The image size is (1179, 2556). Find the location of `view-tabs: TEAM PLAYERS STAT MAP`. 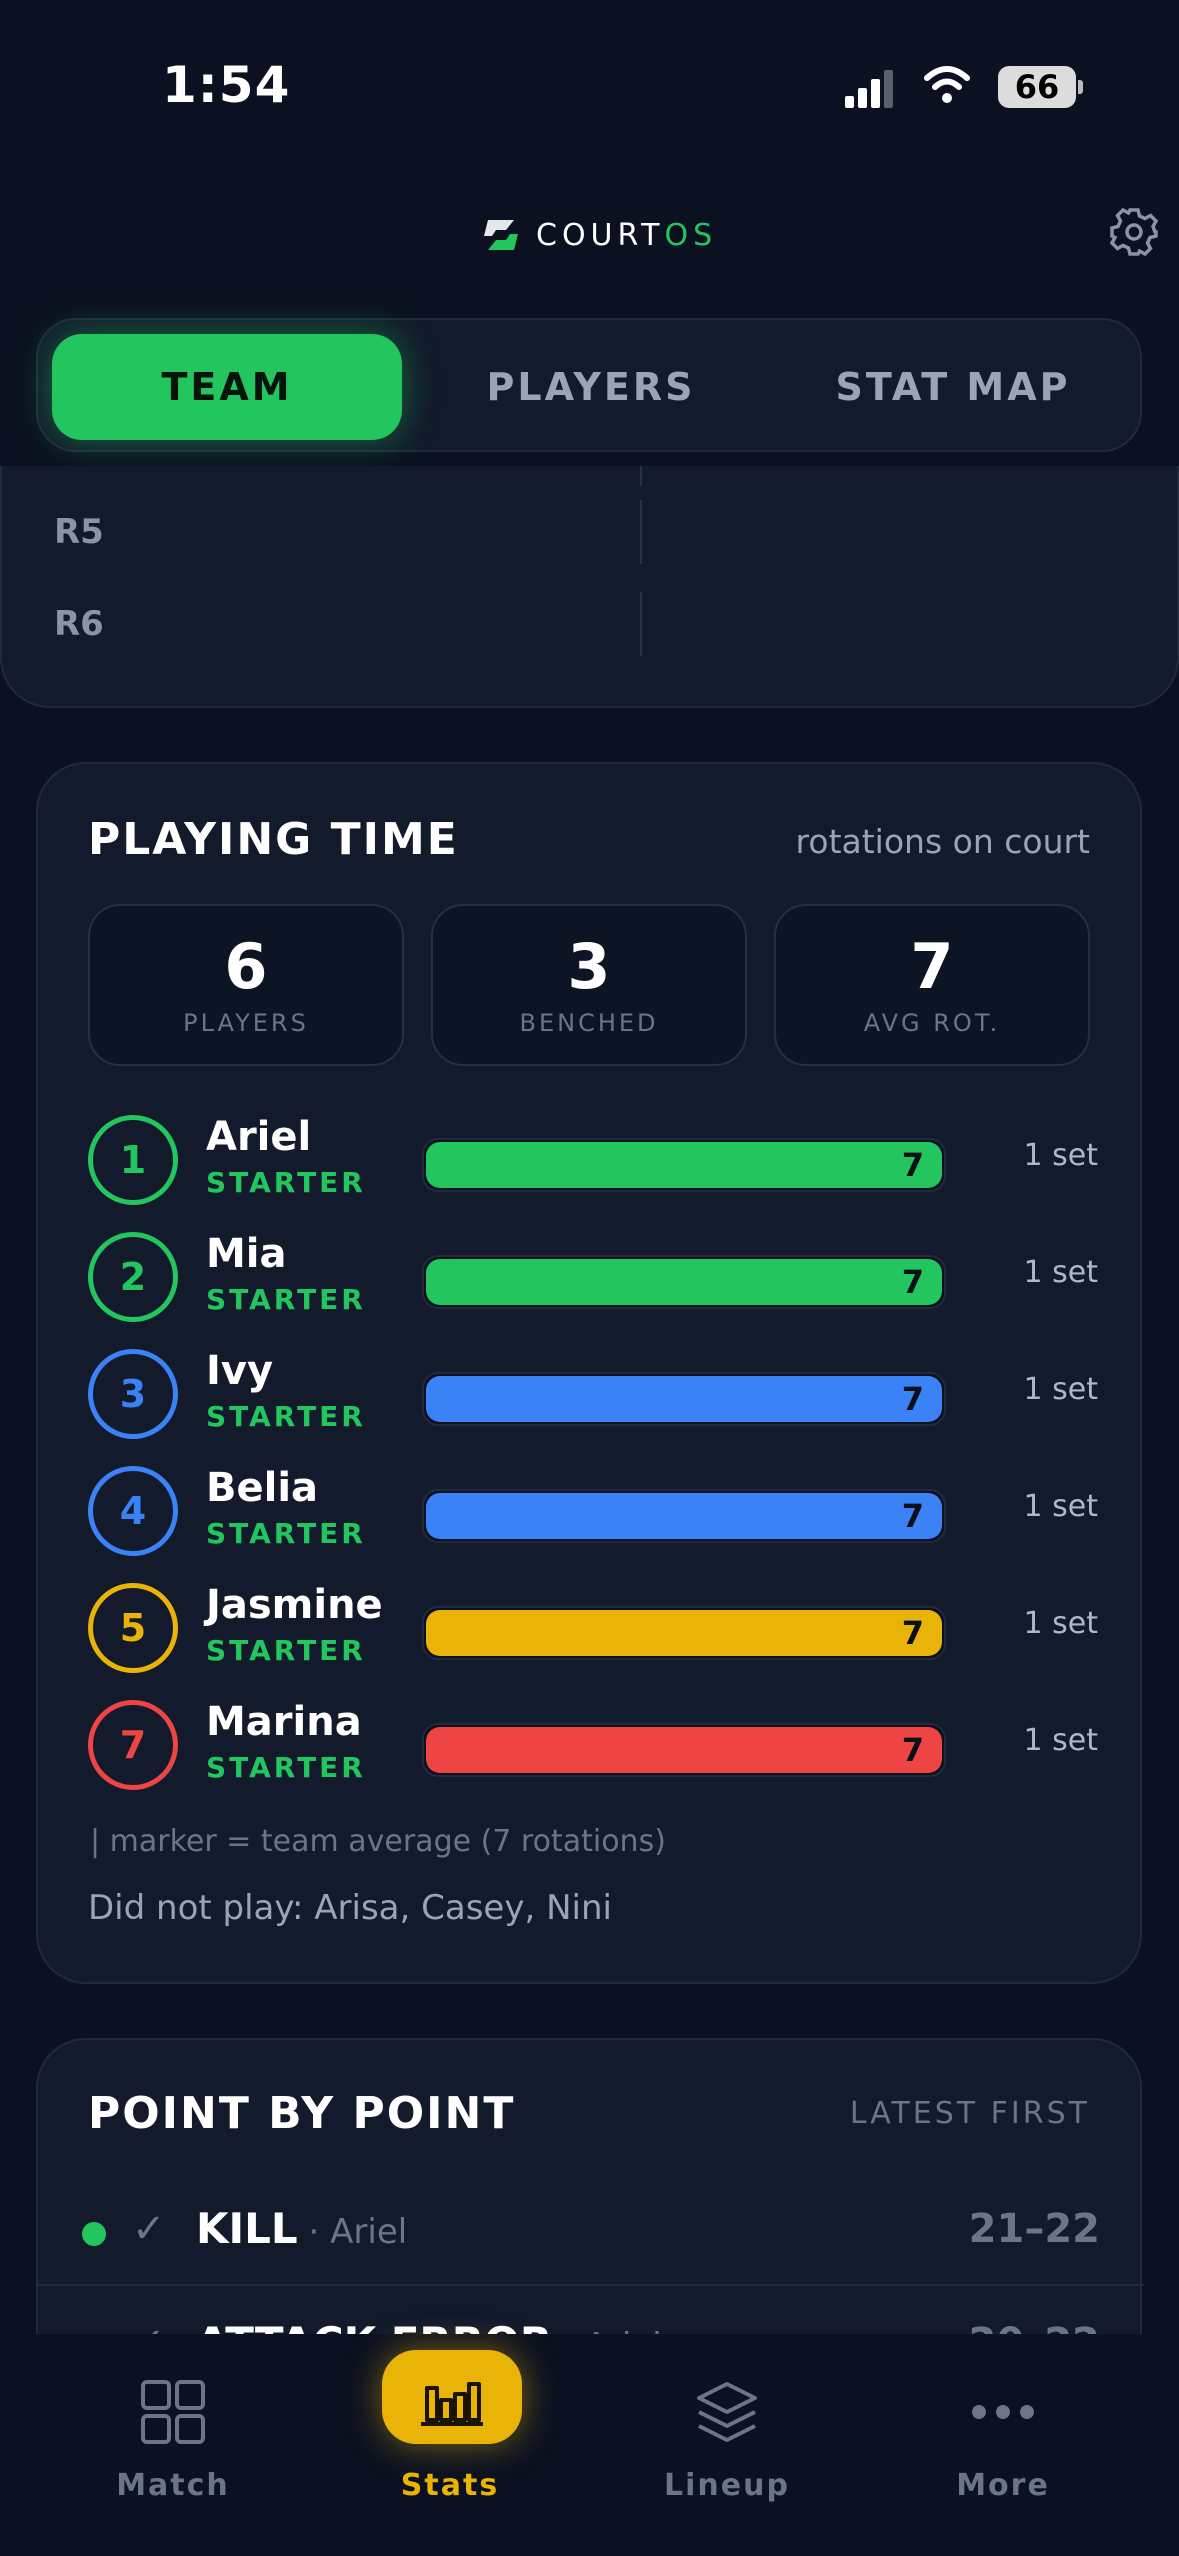

view-tabs: TEAM PLAYERS STAT MAP is located at coordinates (589, 385).